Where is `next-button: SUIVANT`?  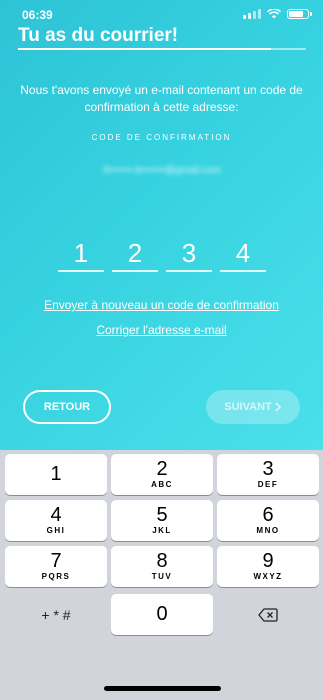
next-button: SUIVANT is located at coordinates (253, 407).